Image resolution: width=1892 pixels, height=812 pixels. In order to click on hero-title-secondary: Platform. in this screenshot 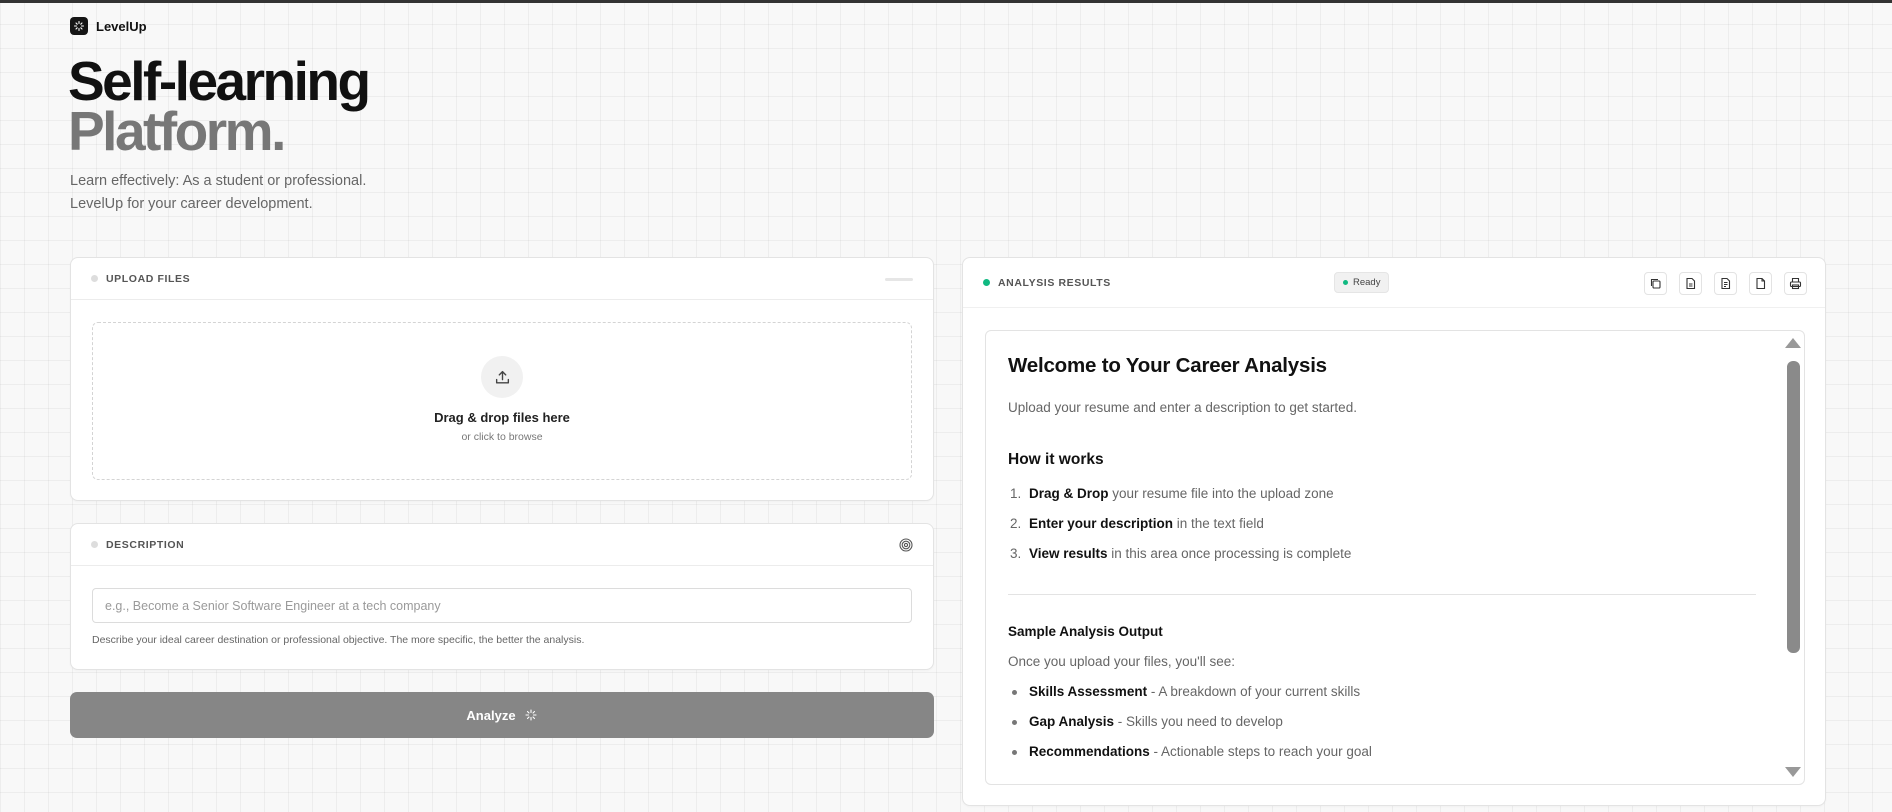, I will do `click(177, 131)`.